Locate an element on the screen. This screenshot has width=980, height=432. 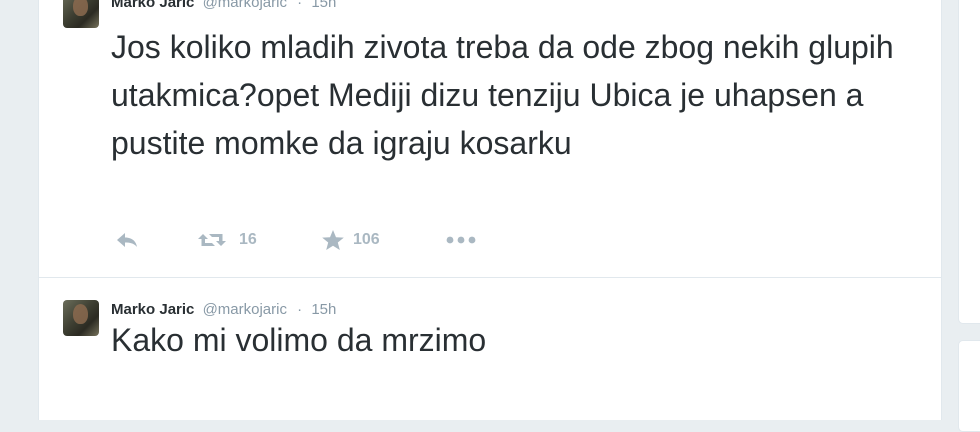
more-icon is located at coordinates (461, 240).